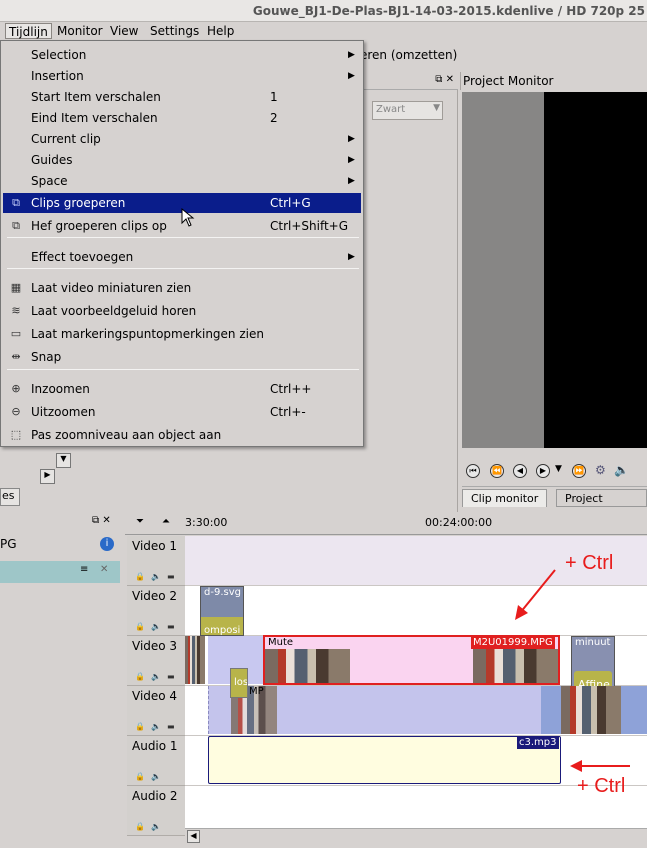  What do you see at coordinates (222, 611) in the screenshot?
I see `clip-svg: d-9.svg omposi` at bounding box center [222, 611].